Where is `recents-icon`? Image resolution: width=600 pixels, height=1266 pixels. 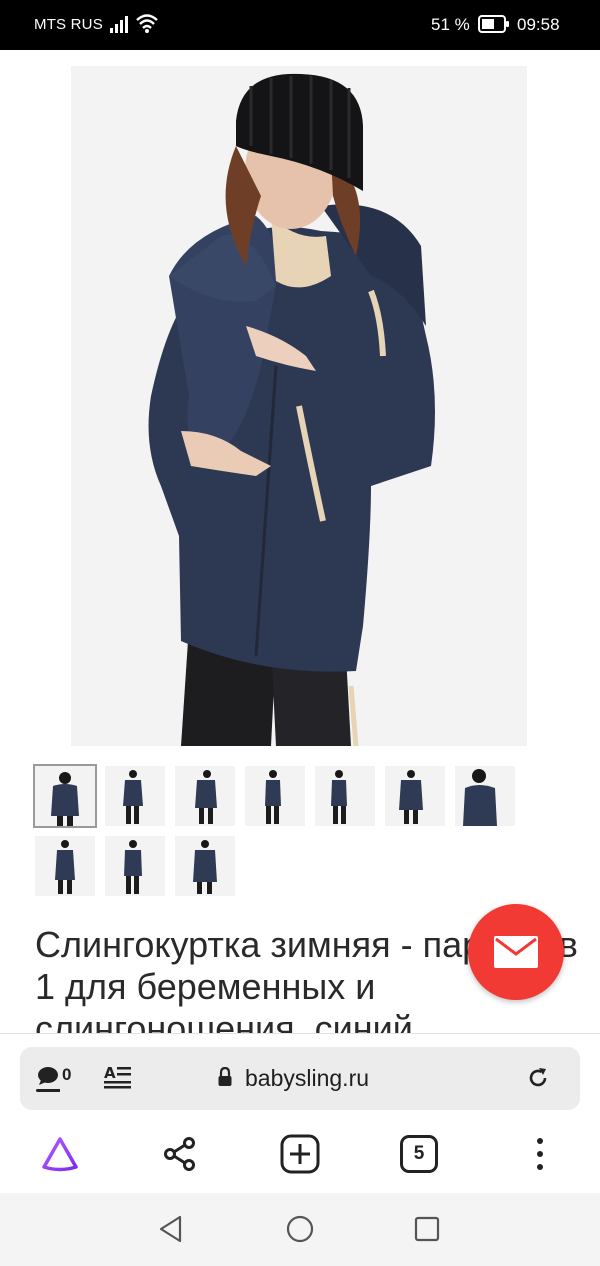
recents-icon is located at coordinates (427, 1229).